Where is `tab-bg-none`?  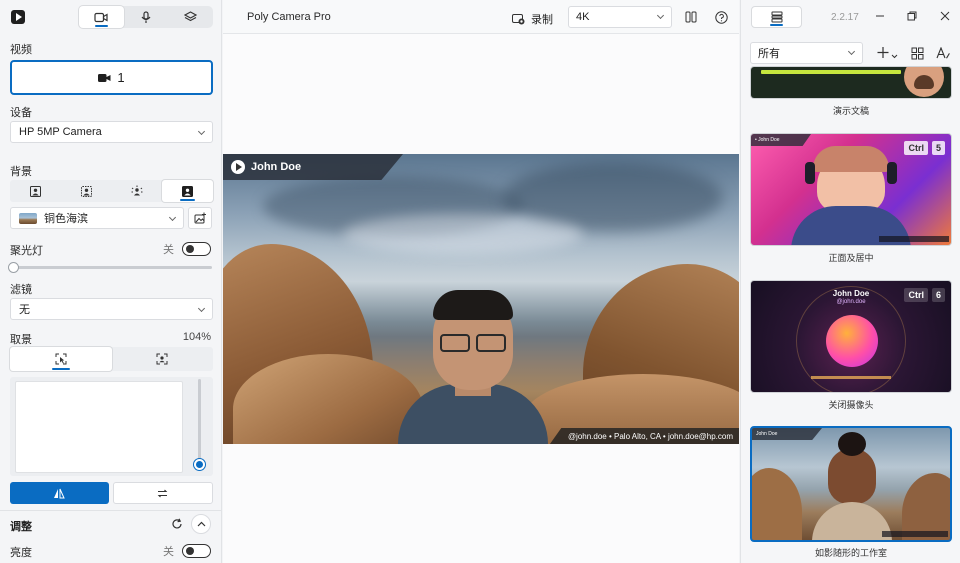 tab-bg-none is located at coordinates (35, 191).